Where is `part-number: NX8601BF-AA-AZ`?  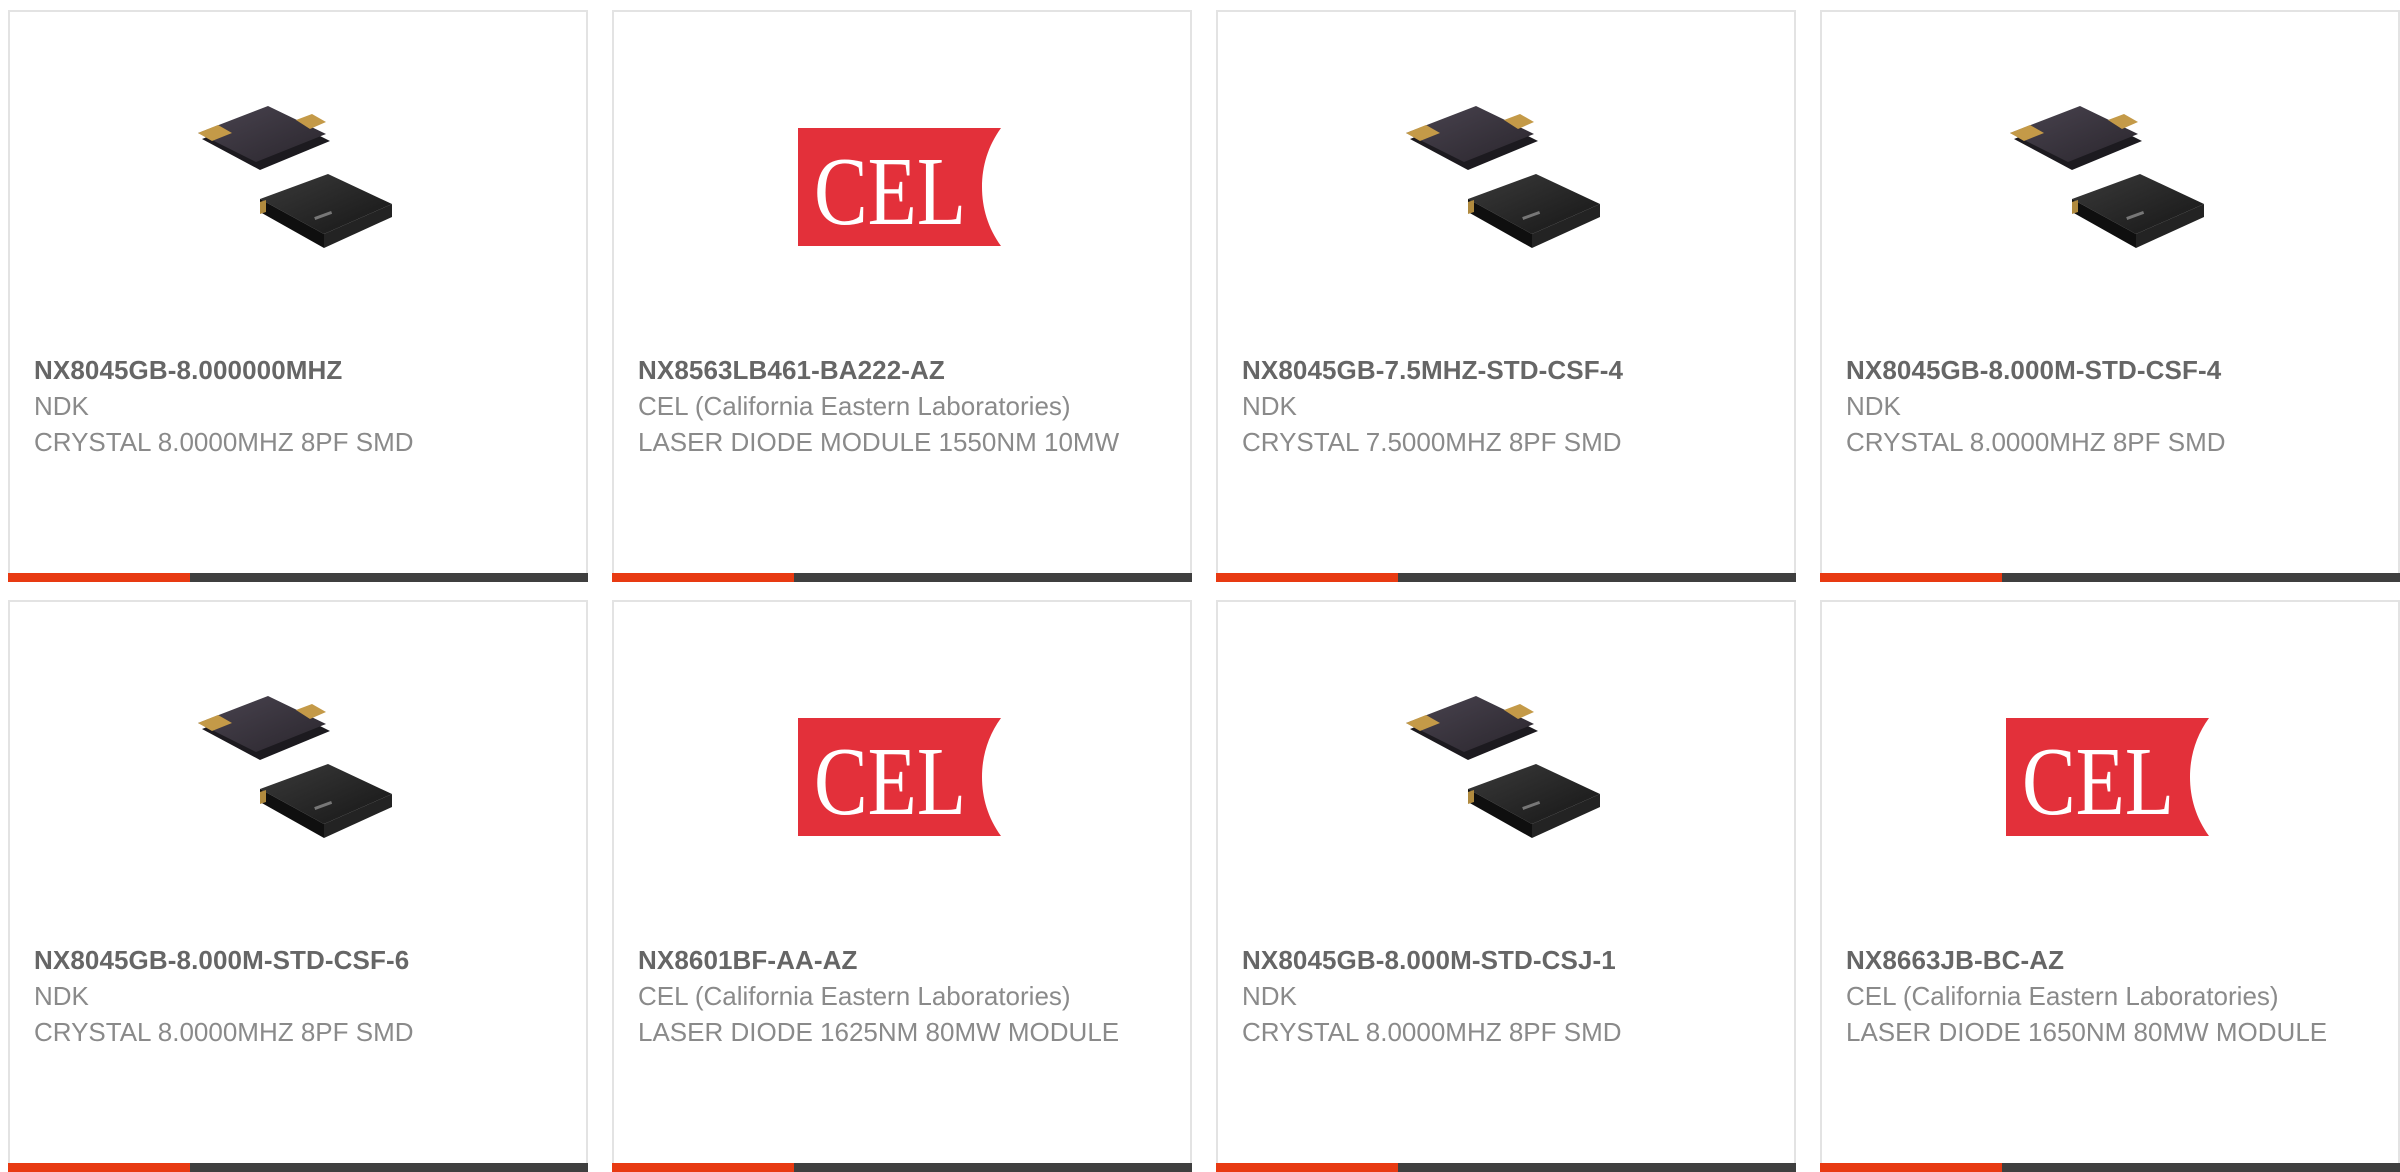
part-number: NX8601BF-AA-AZ is located at coordinates (902, 960).